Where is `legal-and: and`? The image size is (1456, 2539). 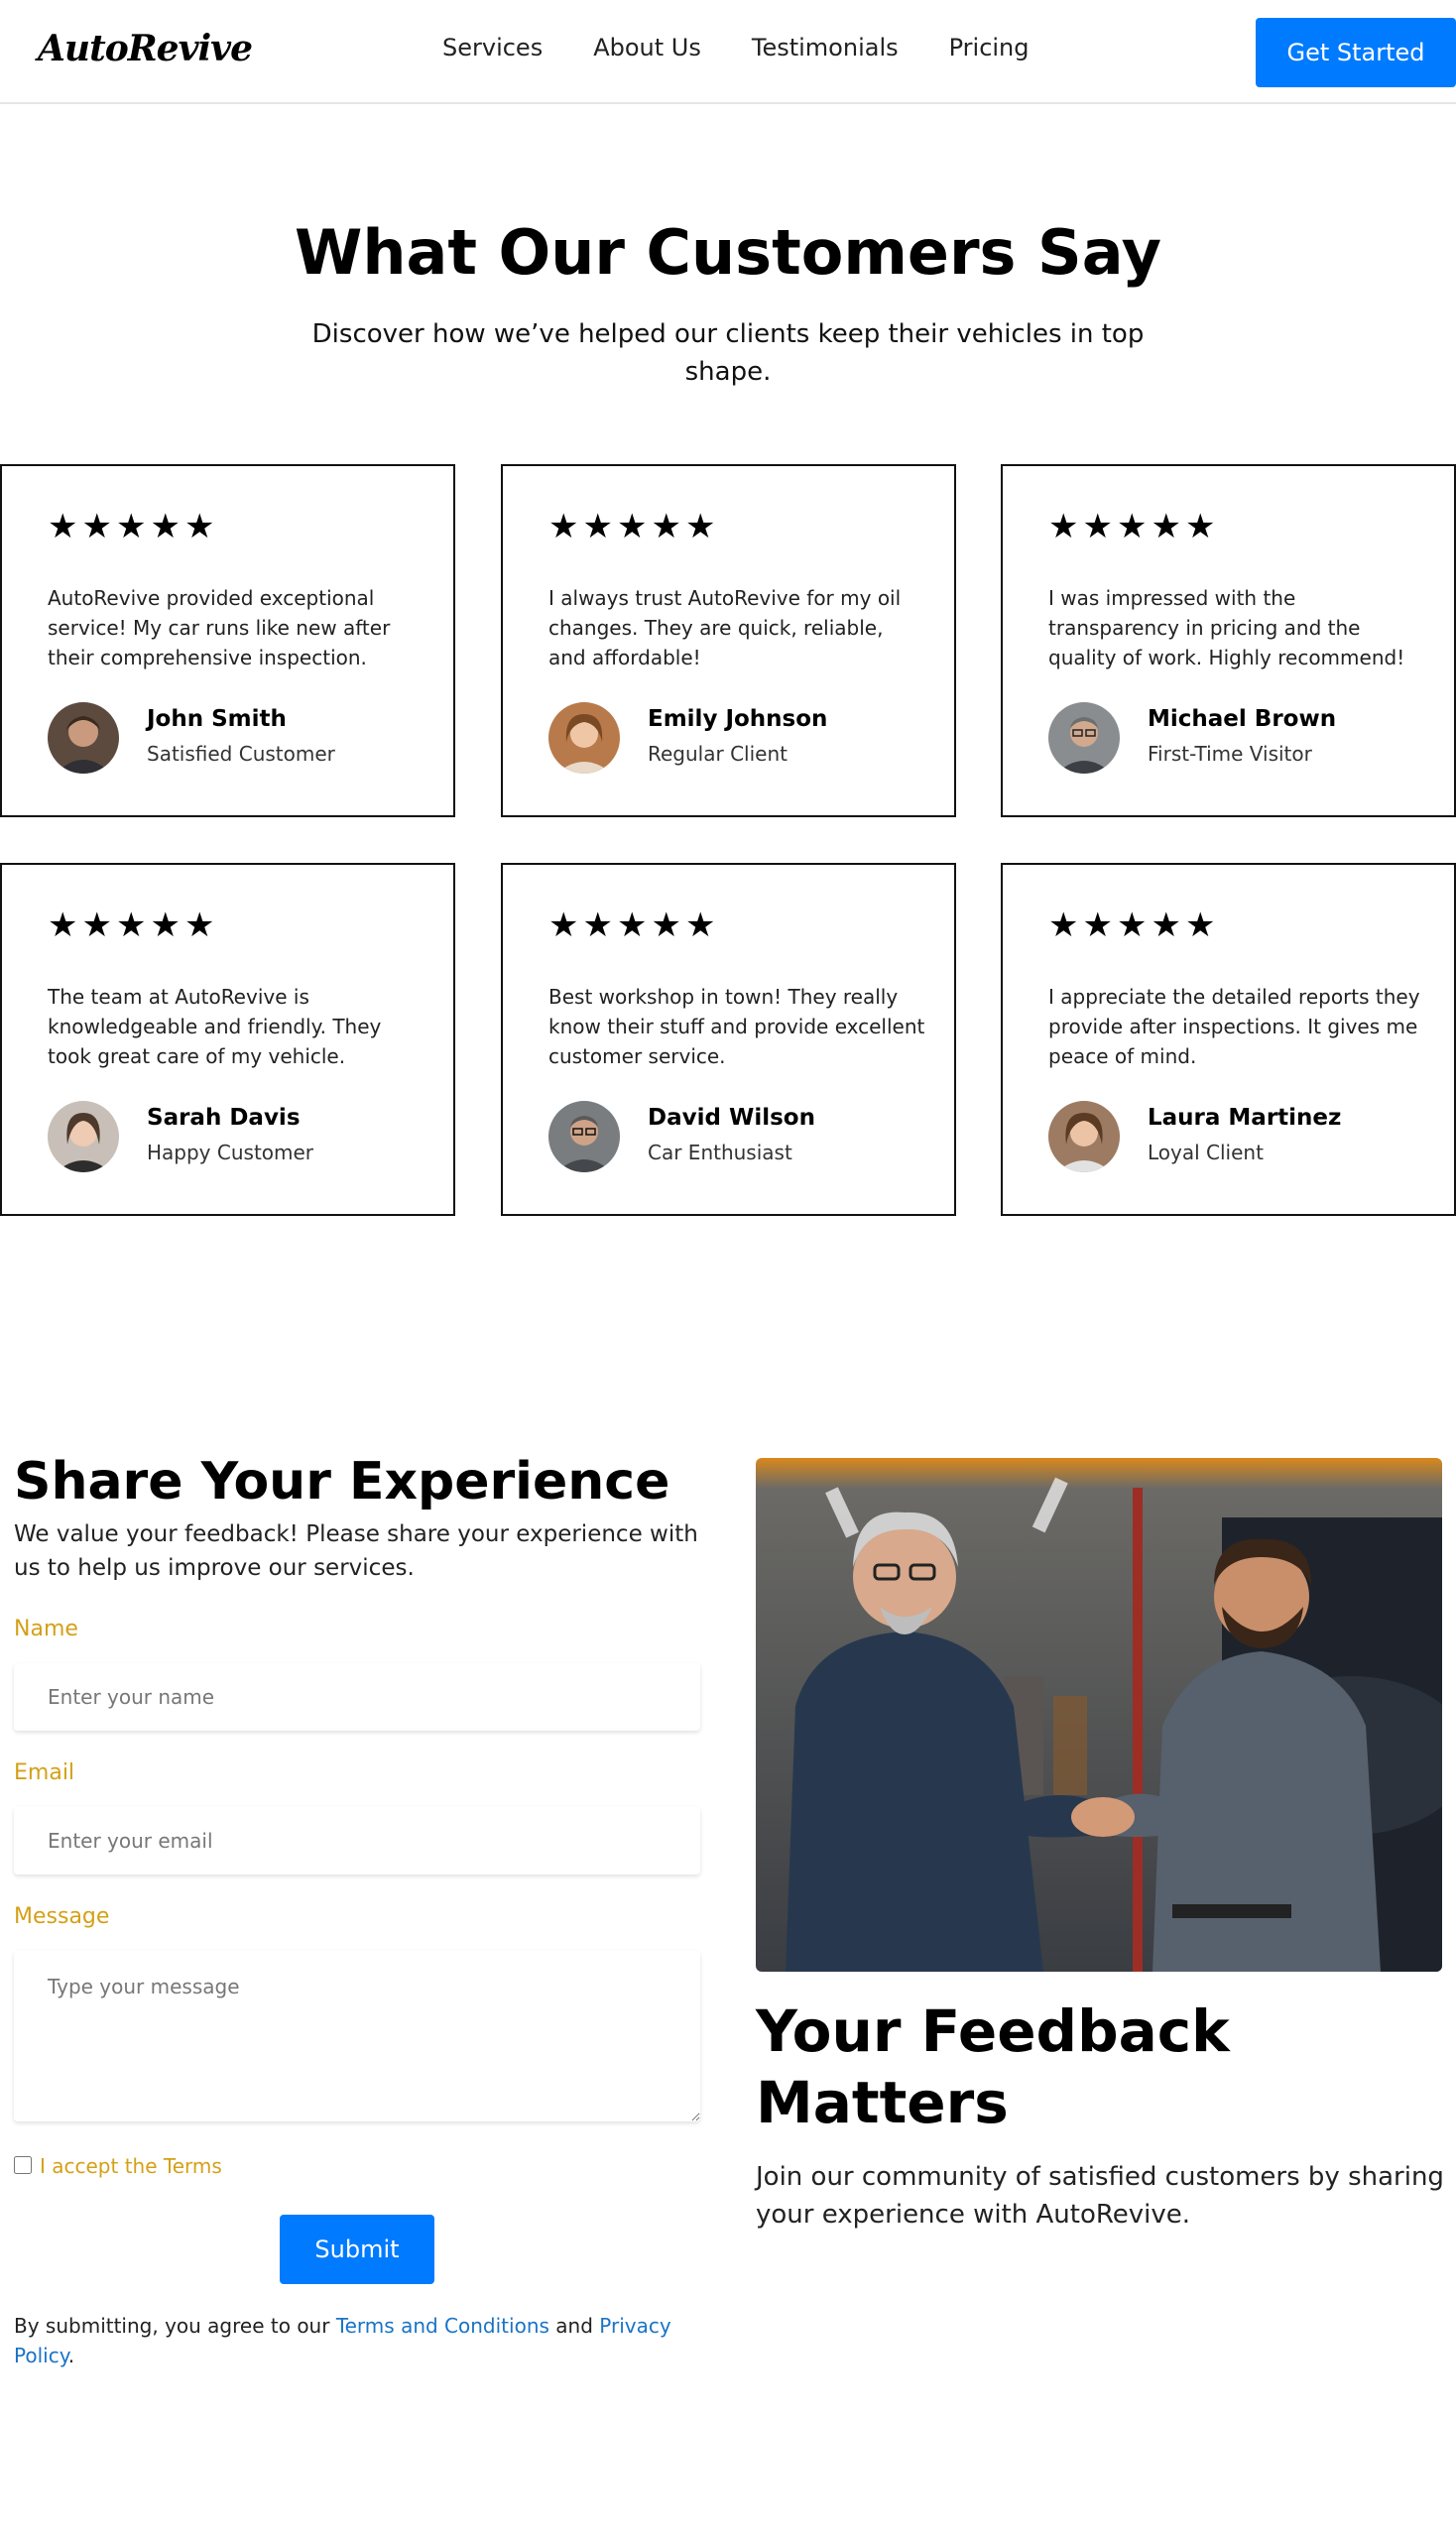
legal-and: and is located at coordinates (574, 2326).